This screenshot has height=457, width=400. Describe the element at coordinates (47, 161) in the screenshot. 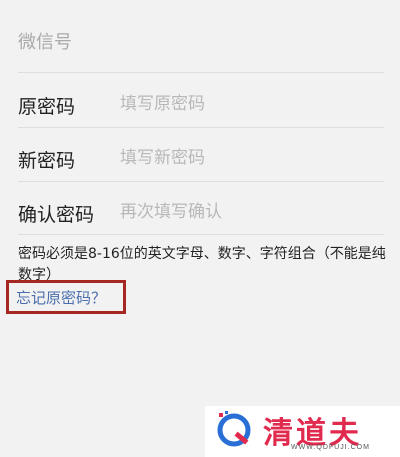

I see `new-password-label: 新密码` at that location.